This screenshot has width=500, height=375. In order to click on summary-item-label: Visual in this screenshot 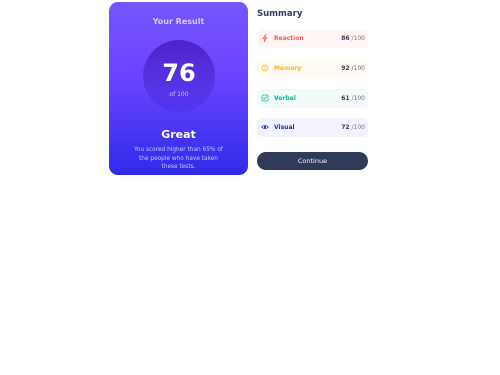, I will do `click(284, 127)`.